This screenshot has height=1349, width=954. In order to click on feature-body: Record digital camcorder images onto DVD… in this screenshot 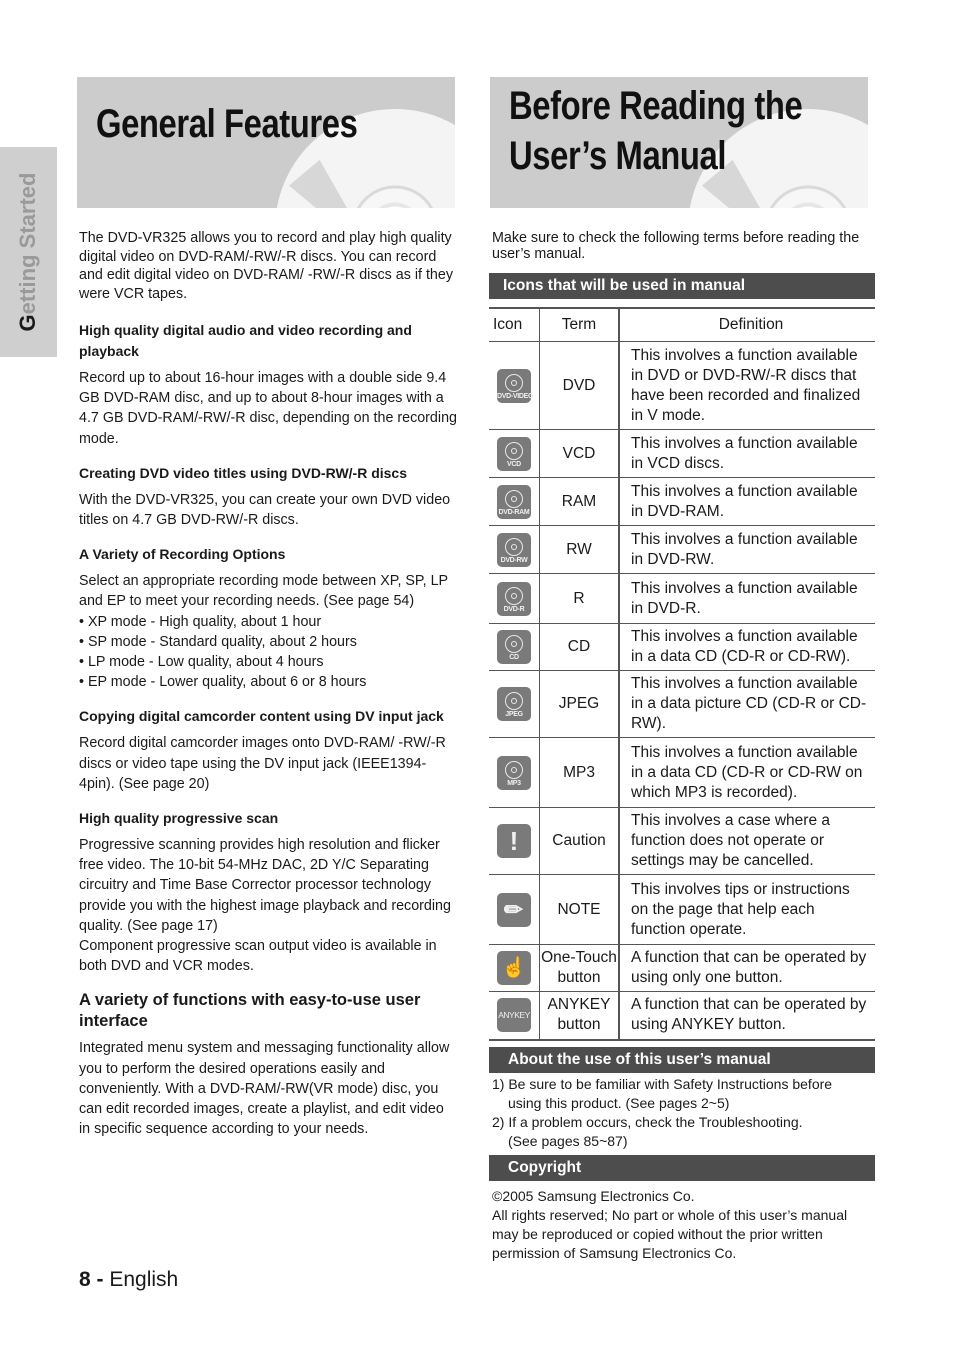, I will do `click(262, 763)`.